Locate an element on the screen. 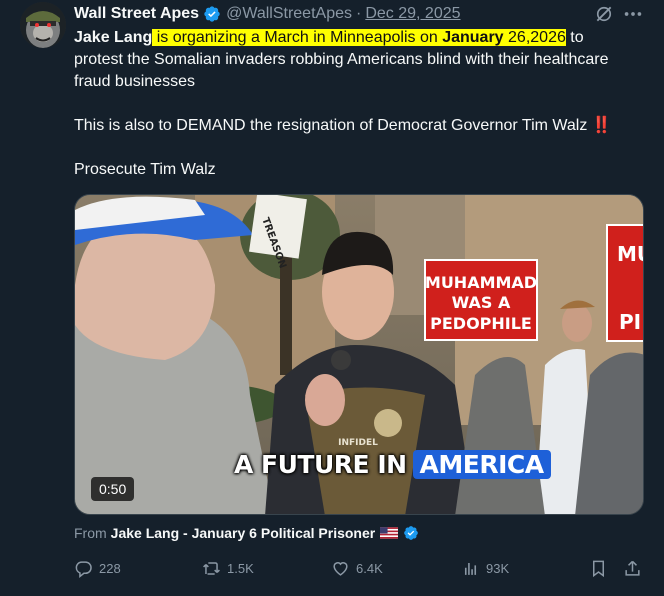 The image size is (664, 596). bookmark-icon is located at coordinates (598, 568).